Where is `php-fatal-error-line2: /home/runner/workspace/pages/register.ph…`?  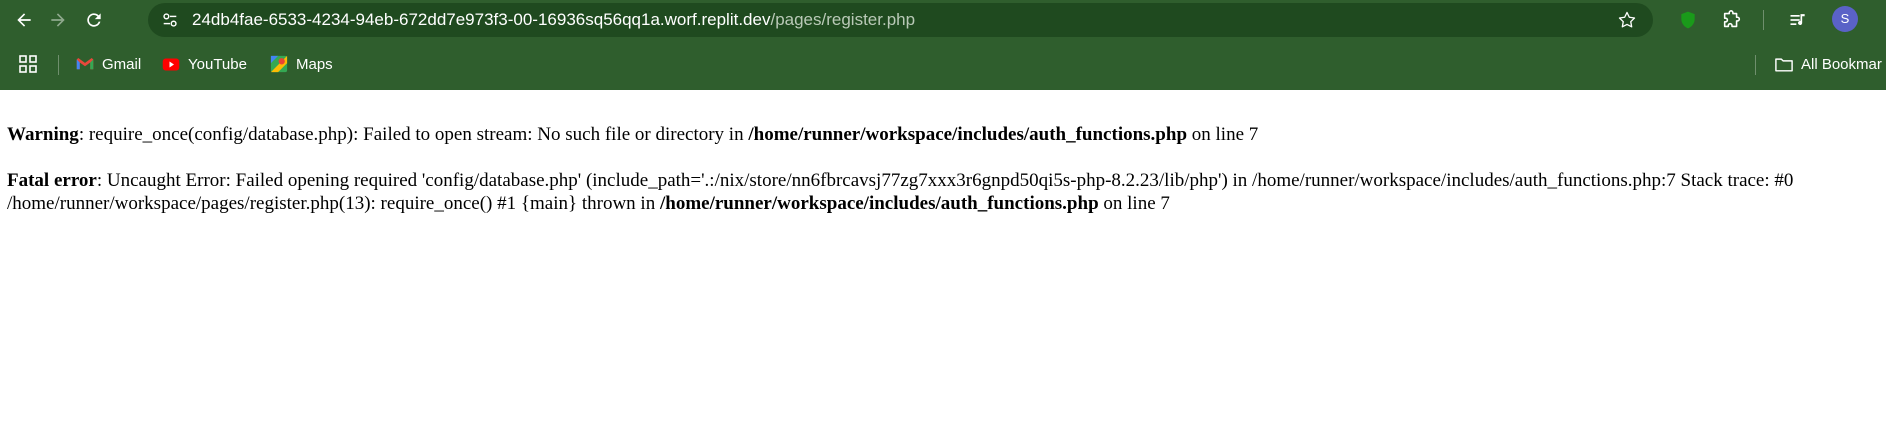
php-fatal-error-line2: /home/runner/workspace/pages/register.ph… is located at coordinates (588, 203).